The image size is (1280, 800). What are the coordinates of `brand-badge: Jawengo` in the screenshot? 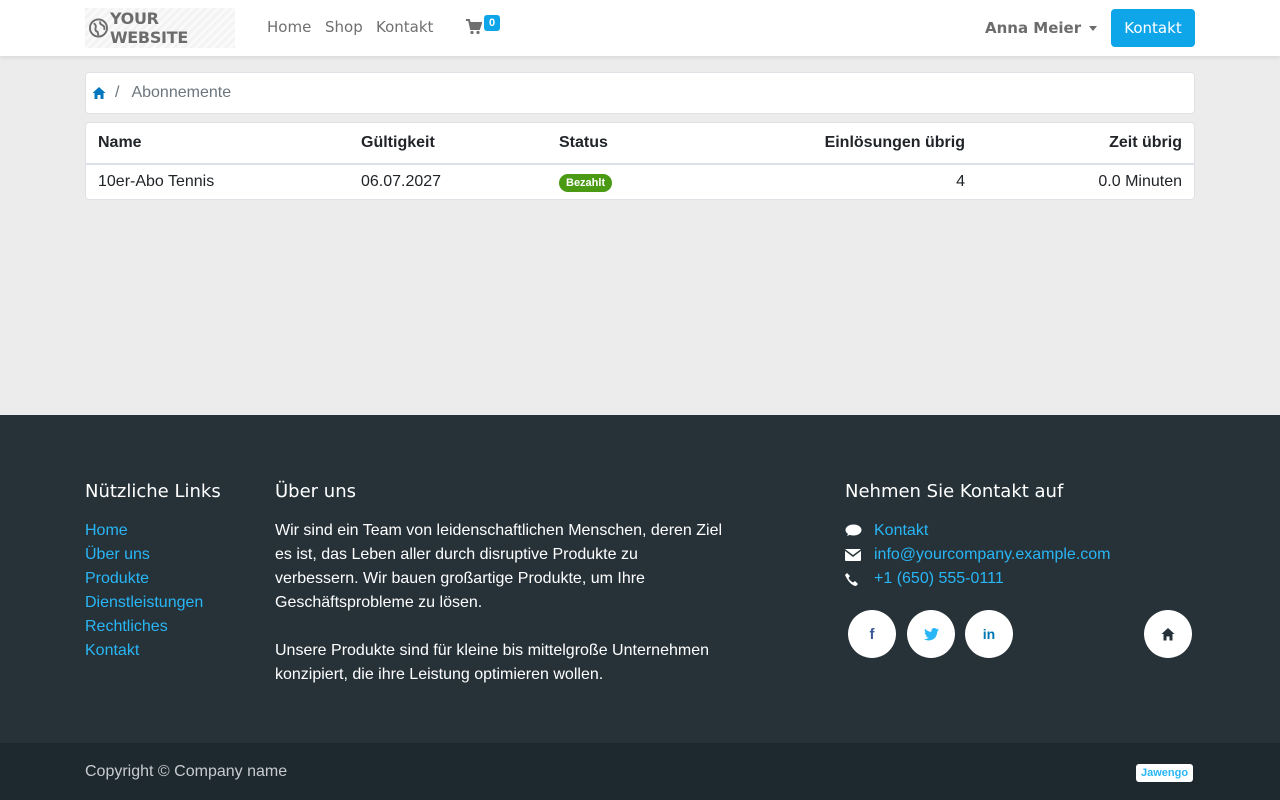 It's located at (1165, 773).